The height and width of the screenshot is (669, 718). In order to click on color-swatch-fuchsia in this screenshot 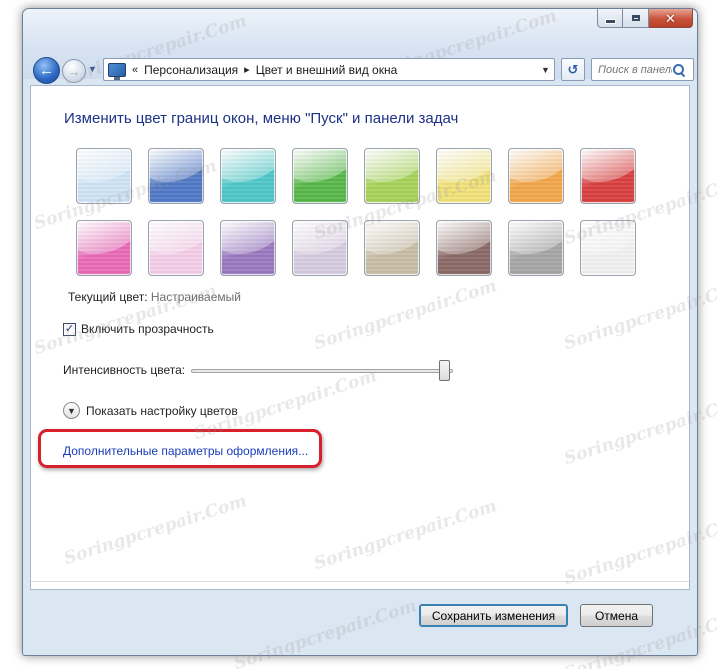, I will do `click(104, 248)`.